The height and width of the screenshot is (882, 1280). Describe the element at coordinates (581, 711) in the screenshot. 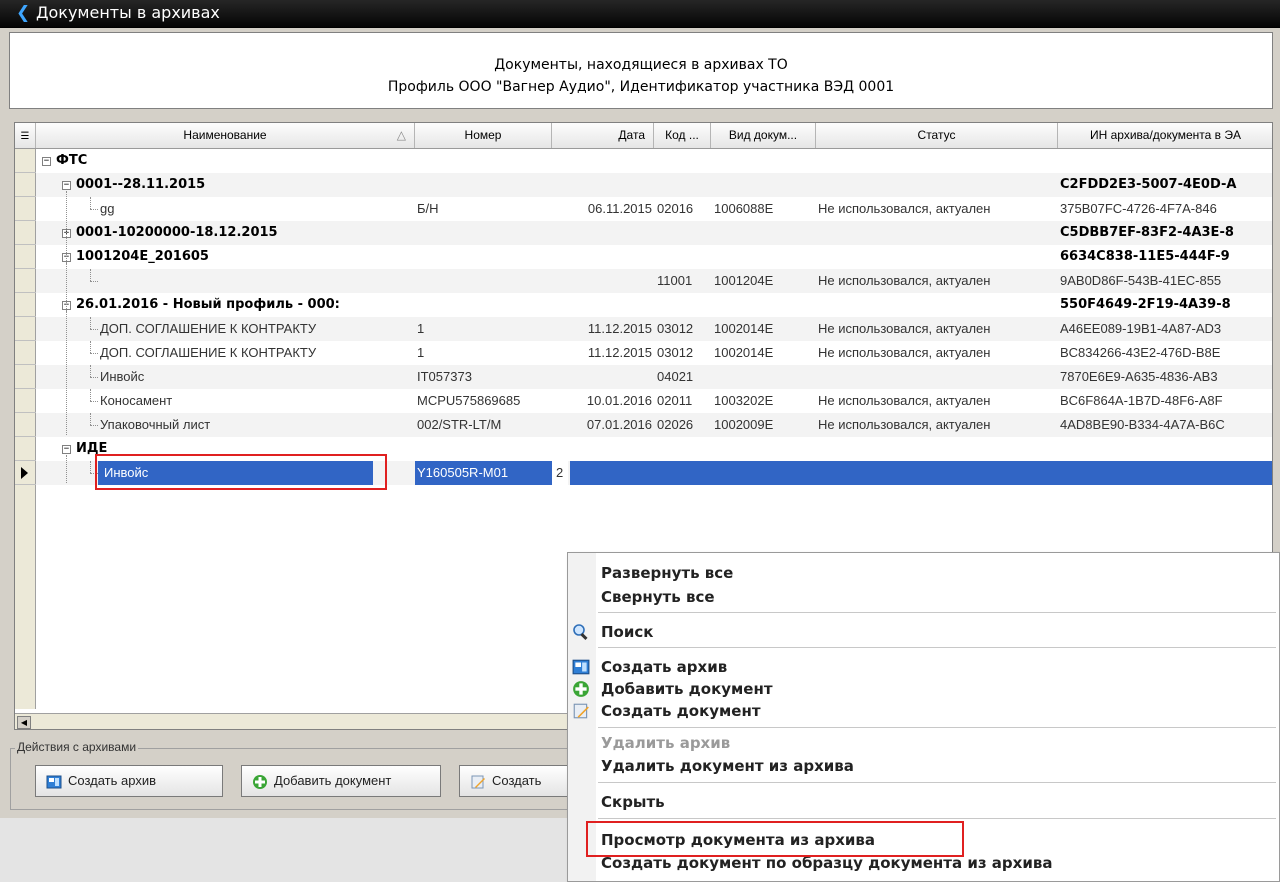

I see `edit-icon` at that location.